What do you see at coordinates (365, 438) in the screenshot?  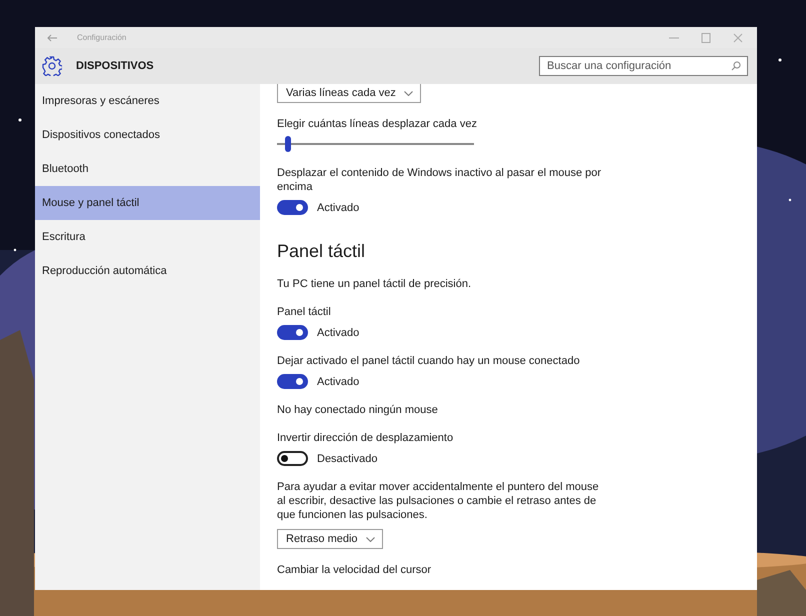 I see `setting-label: Invertir dirección de desplazamiento` at bounding box center [365, 438].